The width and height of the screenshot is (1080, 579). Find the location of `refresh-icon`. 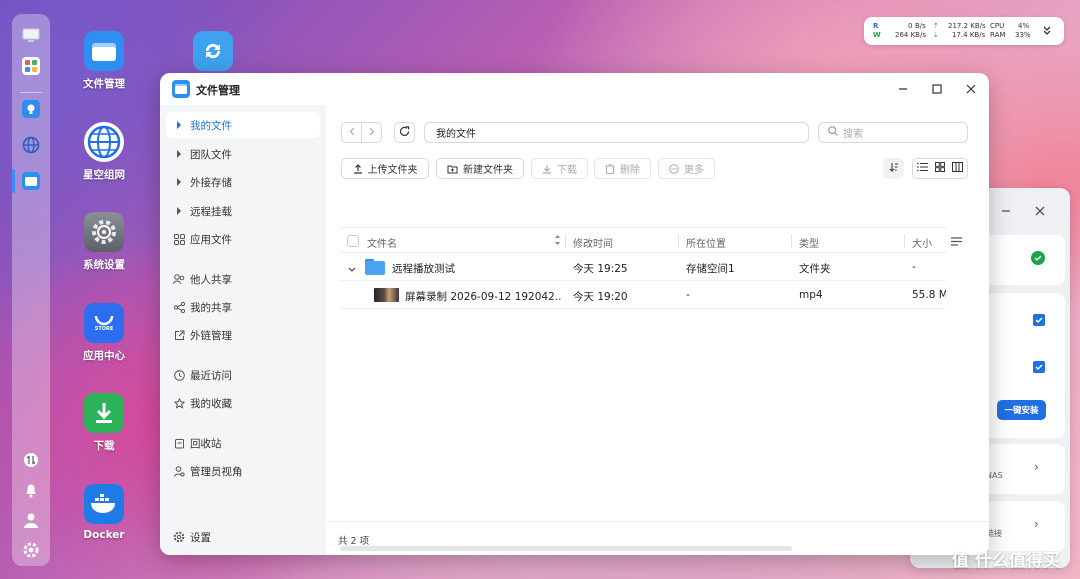

refresh-icon is located at coordinates (404, 132).